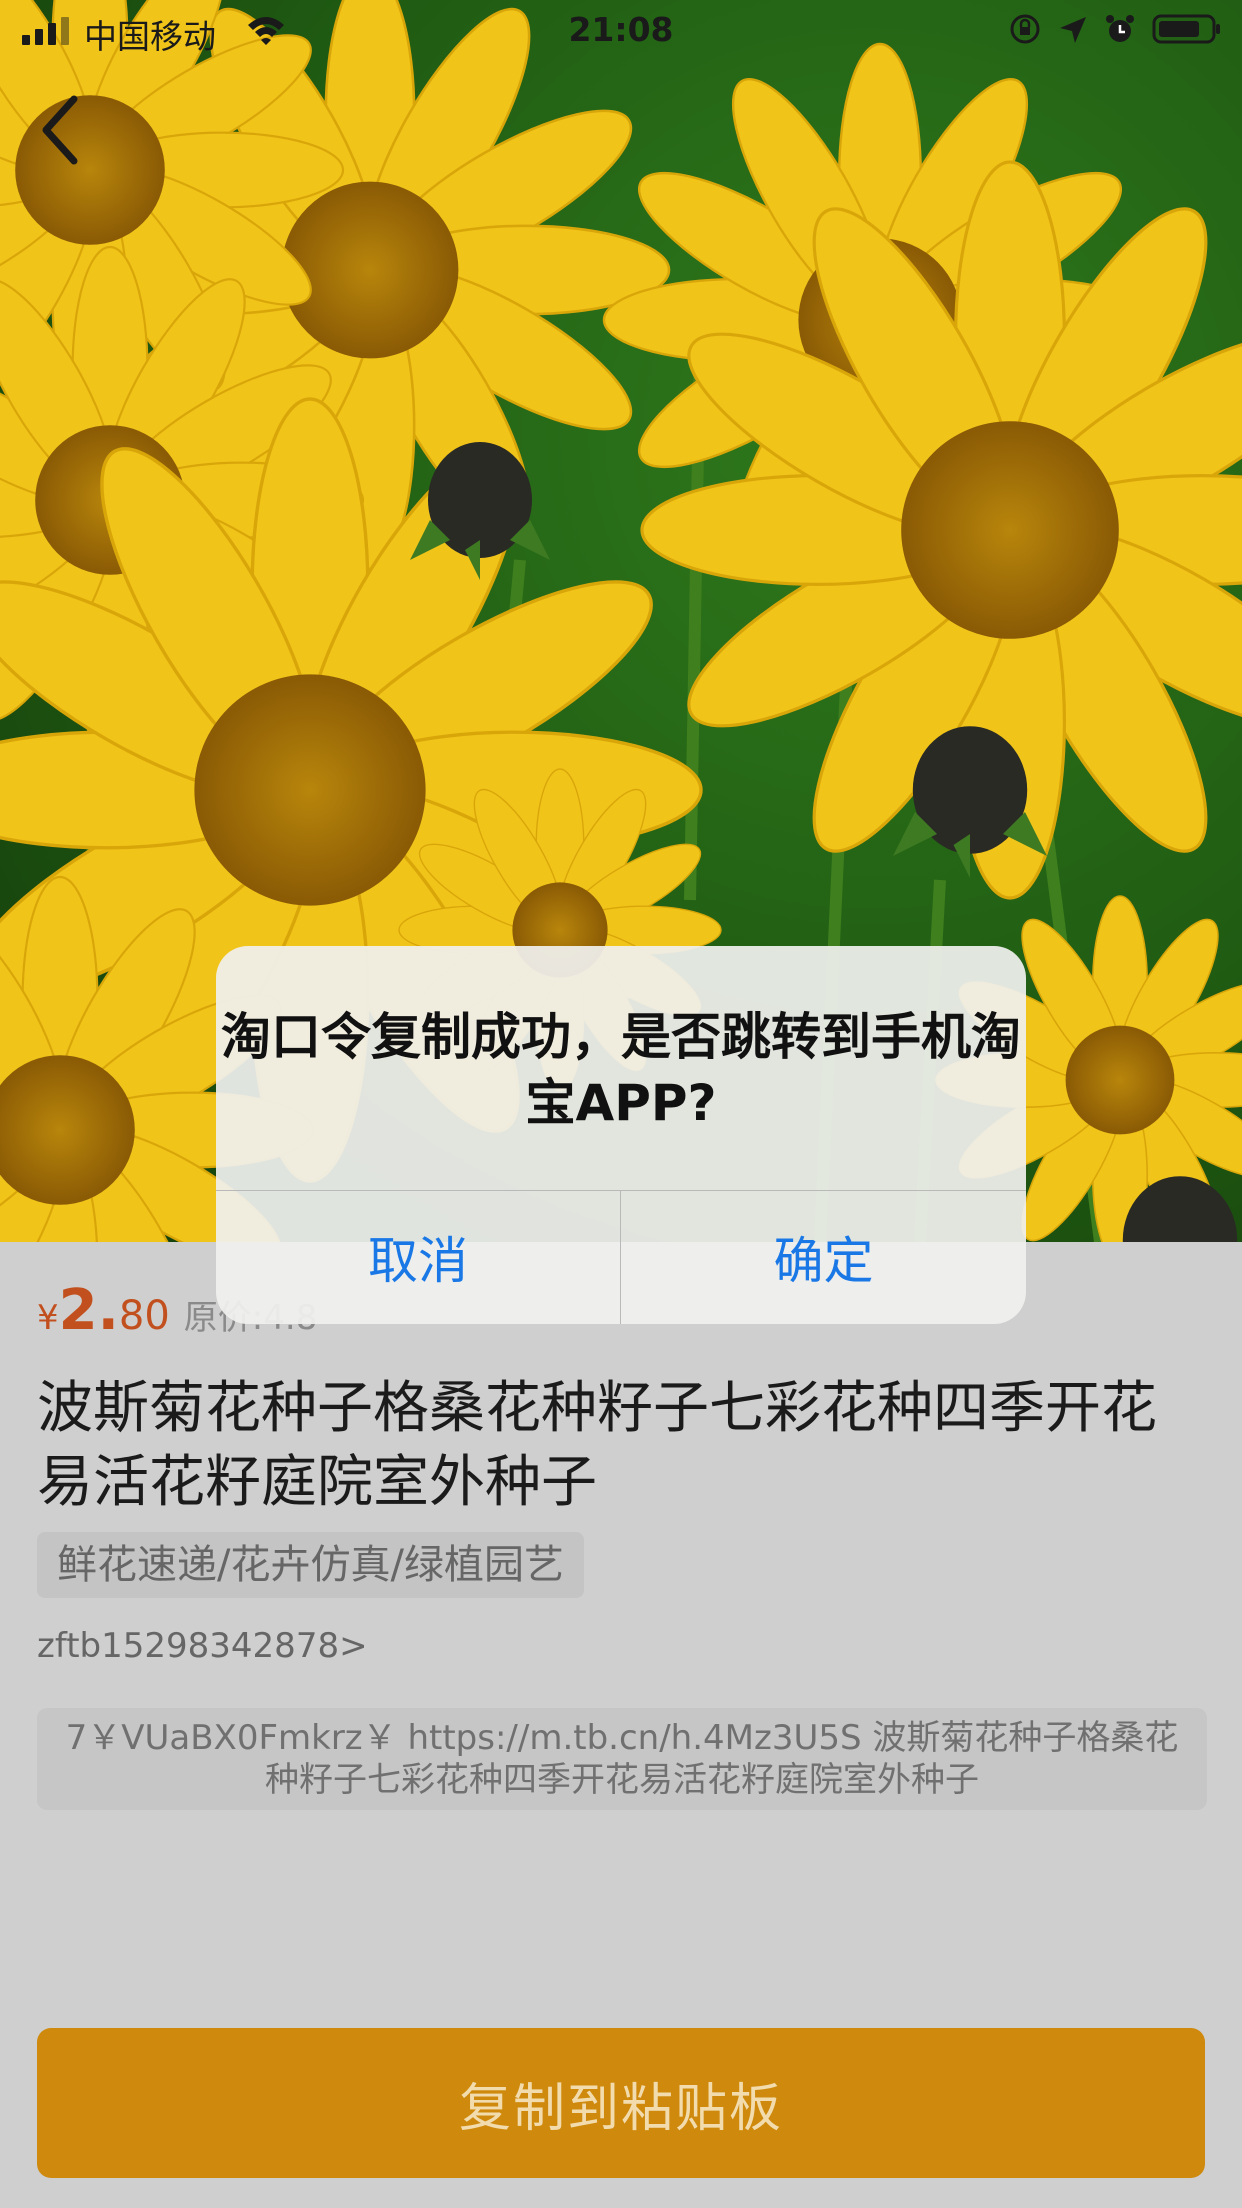 This screenshot has width=1242, height=2208. What do you see at coordinates (202, 1646) in the screenshot?
I see `user-id-label: zftb15298342878>` at bounding box center [202, 1646].